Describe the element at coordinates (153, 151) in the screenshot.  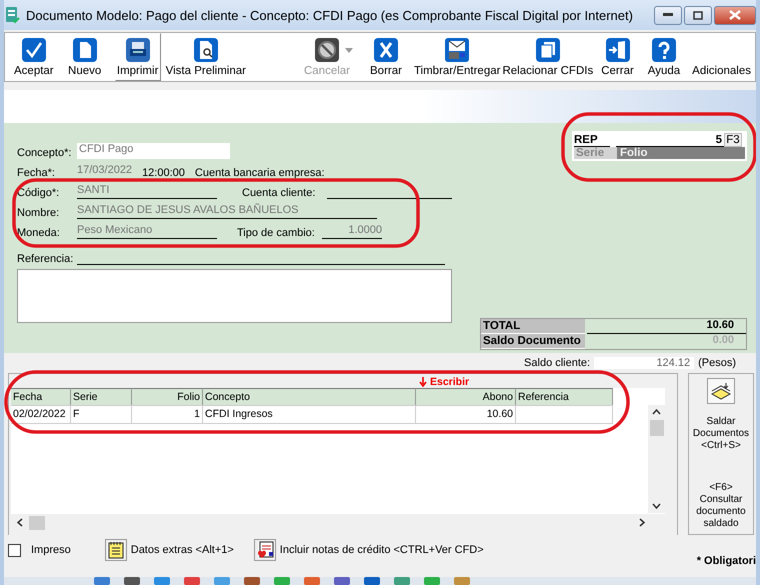
I see `concept-field: CFDI Pago` at that location.